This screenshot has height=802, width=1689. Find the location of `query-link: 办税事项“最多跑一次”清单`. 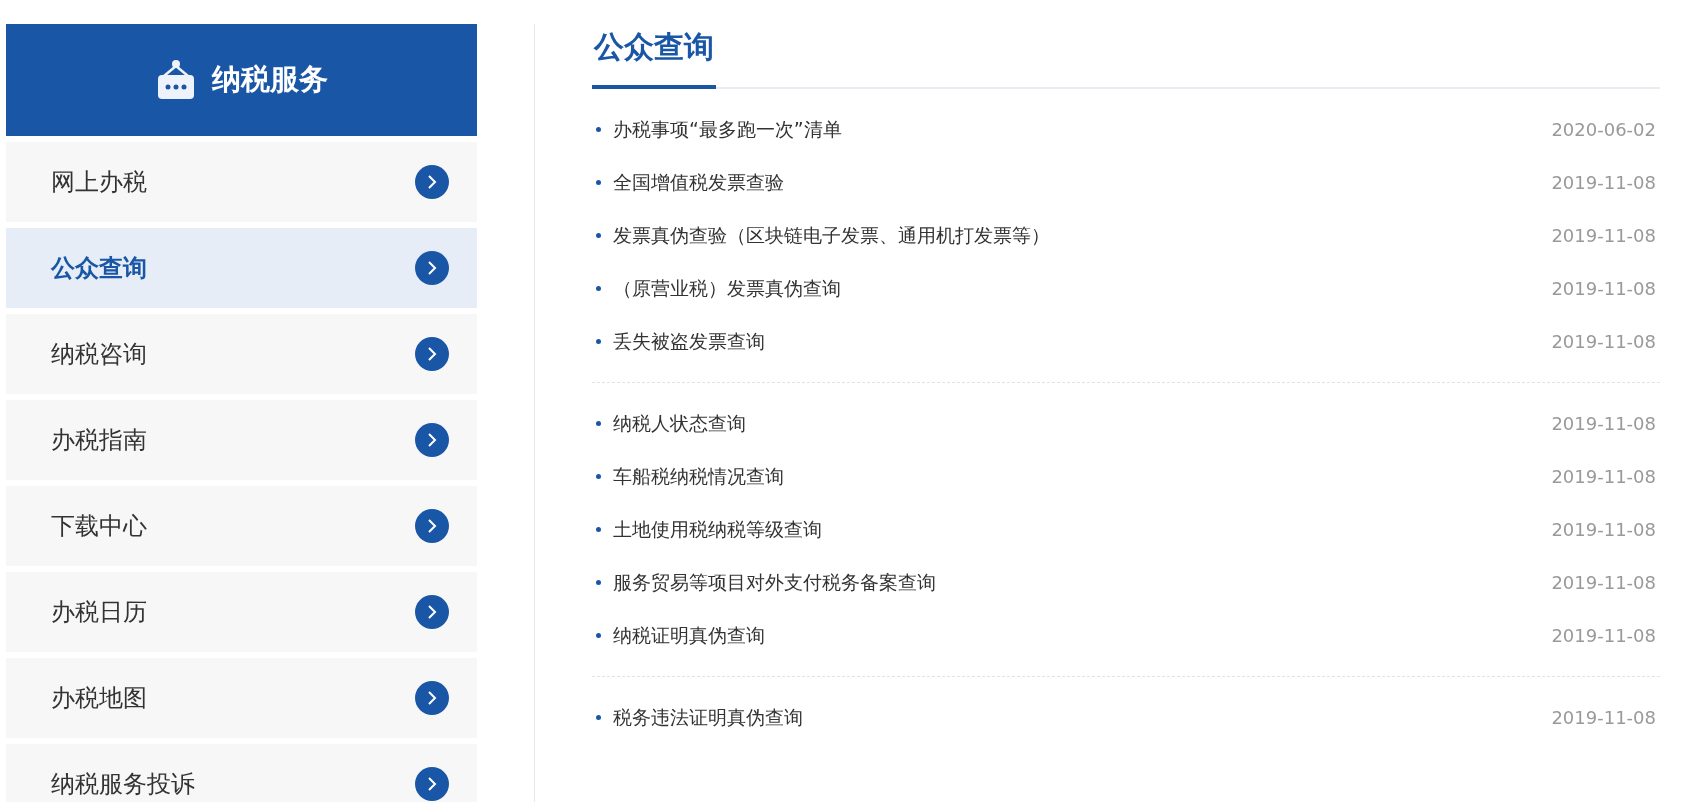

query-link: 办税事项“最多跑一次”清单 is located at coordinates (1082, 129).